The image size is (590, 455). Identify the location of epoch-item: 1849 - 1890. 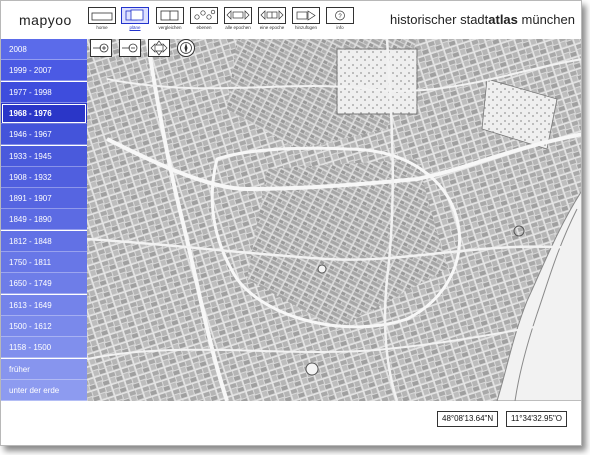
(44, 220).